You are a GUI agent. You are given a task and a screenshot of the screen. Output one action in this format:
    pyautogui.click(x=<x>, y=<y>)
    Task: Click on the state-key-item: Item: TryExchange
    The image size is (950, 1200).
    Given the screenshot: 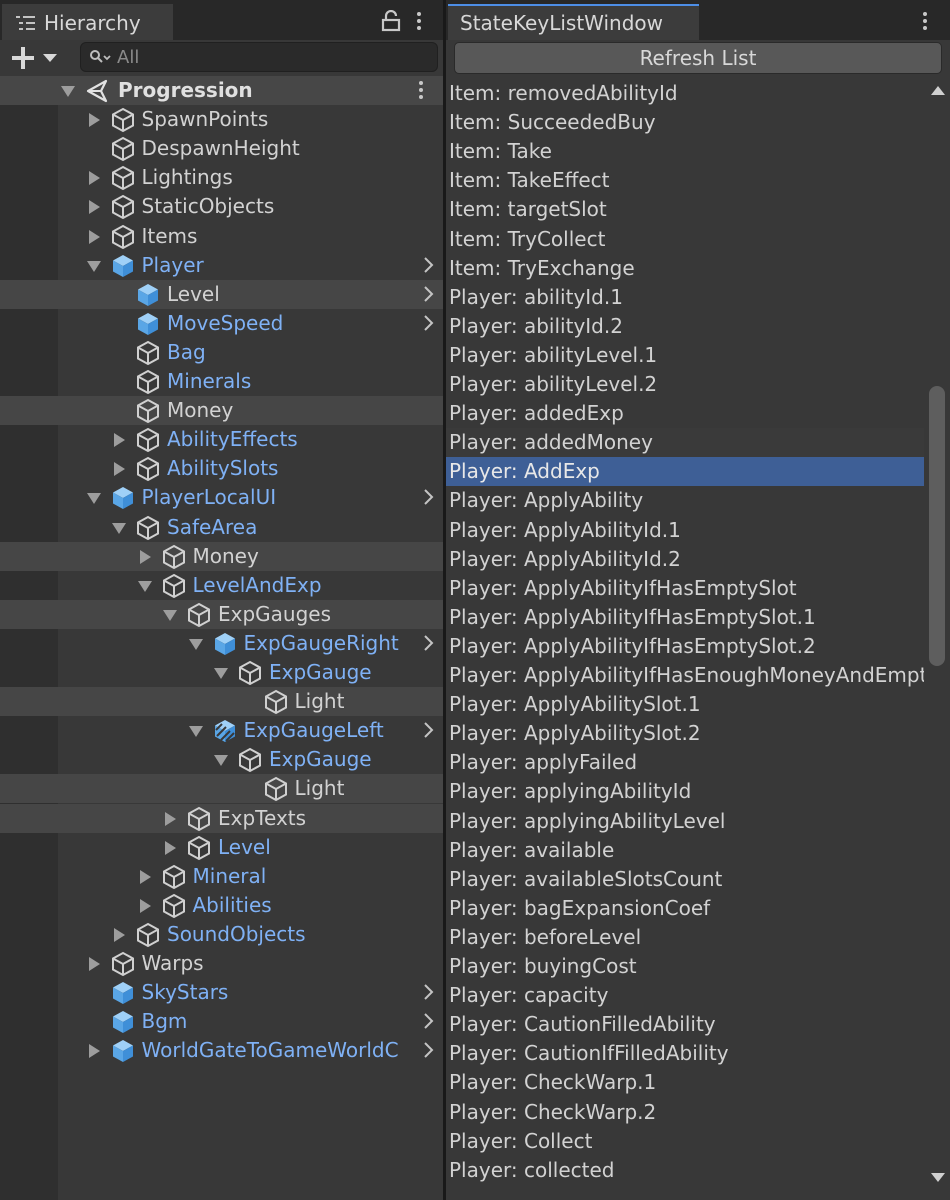 What is the action you would take?
    pyautogui.click(x=685, y=268)
    